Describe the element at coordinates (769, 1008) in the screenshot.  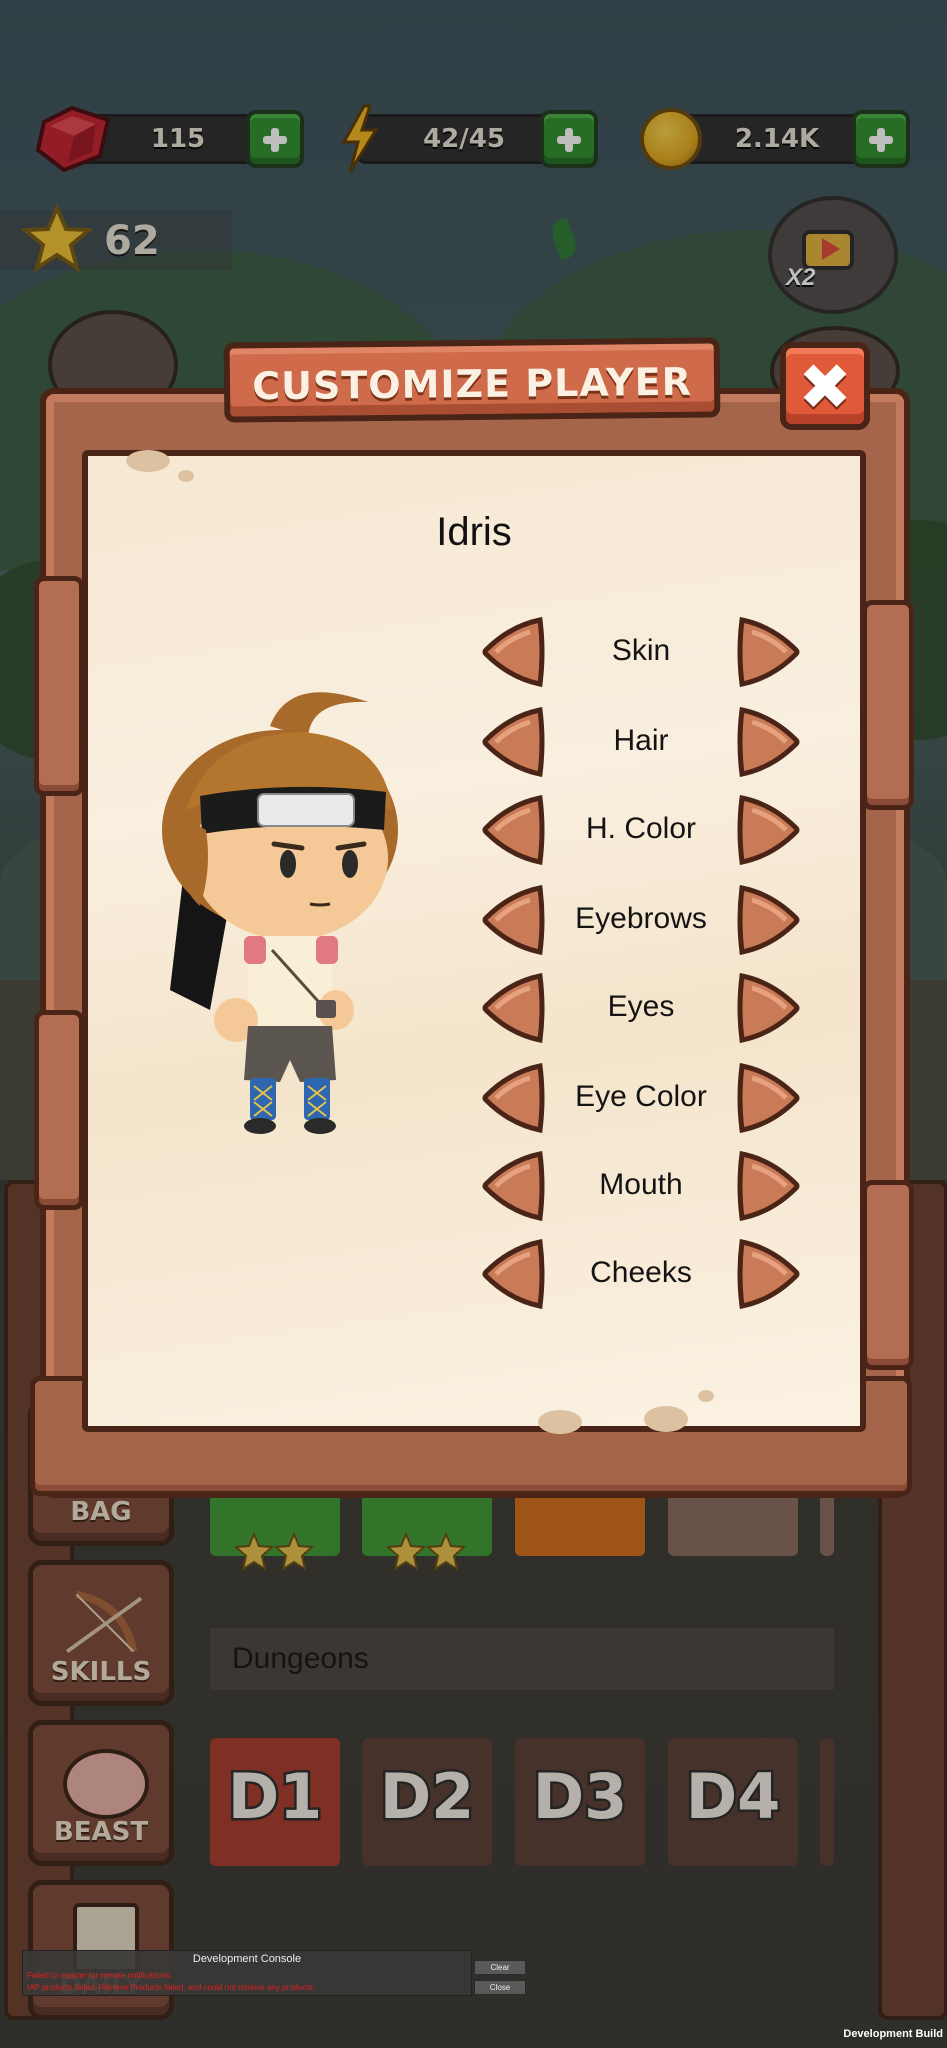
I see `next-eyes-button` at that location.